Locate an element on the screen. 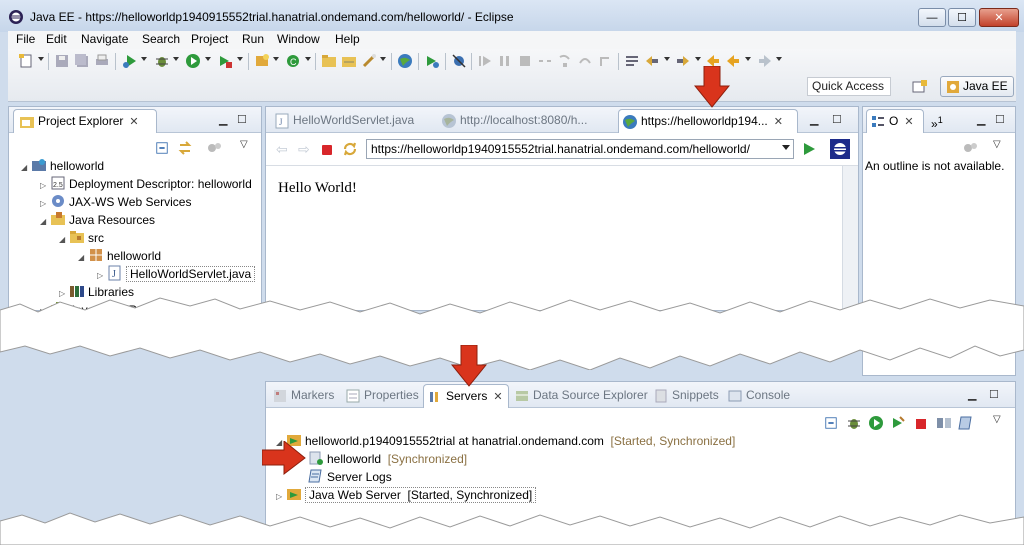 This screenshot has width=1024, height=545. browser-stop-icon is located at coordinates (327, 150).